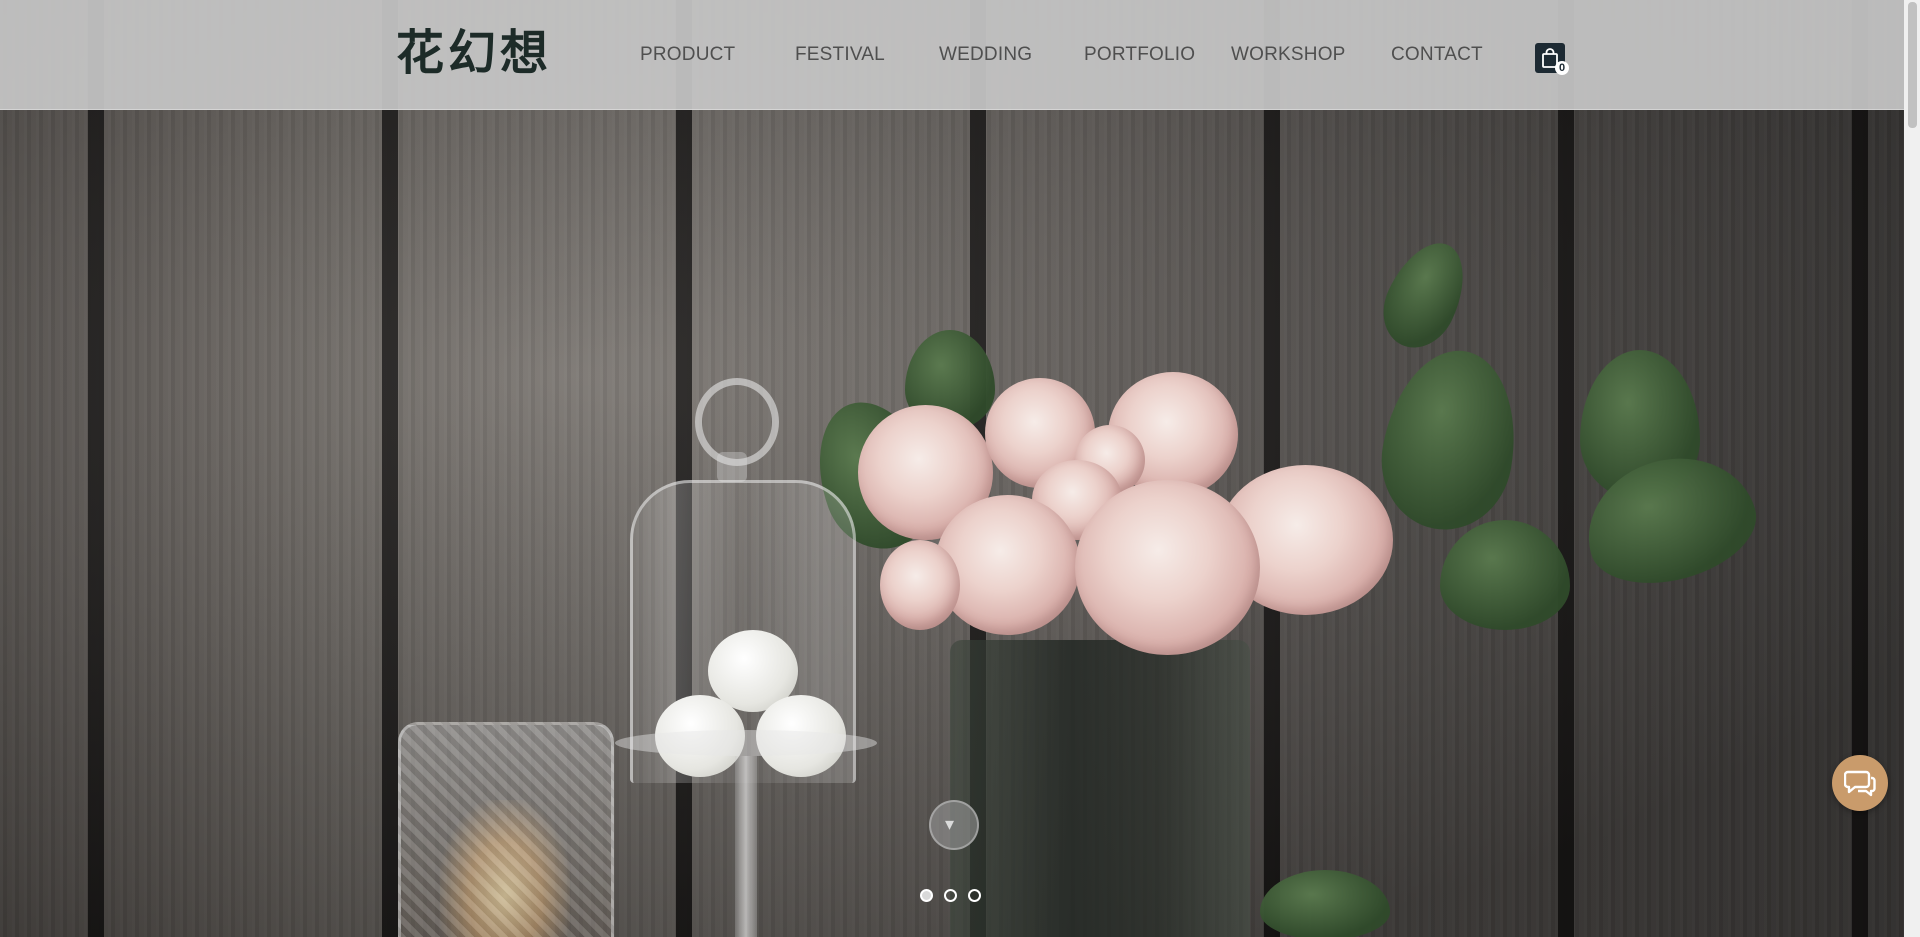 Image resolution: width=1920 pixels, height=937 pixels. I want to click on chat-button, so click(1860, 783).